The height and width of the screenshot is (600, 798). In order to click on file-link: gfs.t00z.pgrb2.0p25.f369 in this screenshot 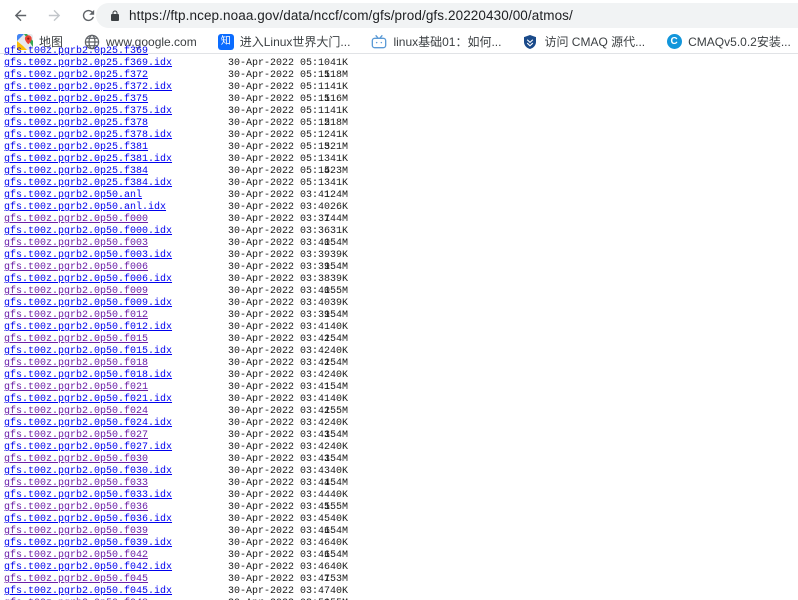, I will do `click(76, 52)`.